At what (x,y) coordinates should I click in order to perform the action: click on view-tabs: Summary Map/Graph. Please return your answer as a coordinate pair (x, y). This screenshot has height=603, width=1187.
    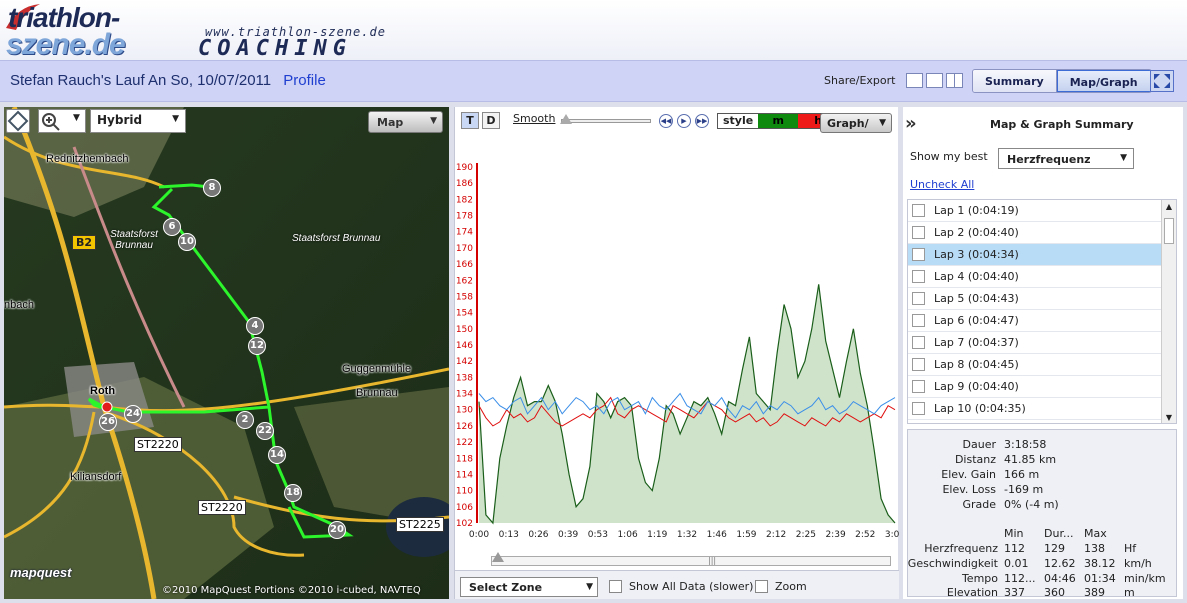
    Looking at the image, I should click on (1062, 81).